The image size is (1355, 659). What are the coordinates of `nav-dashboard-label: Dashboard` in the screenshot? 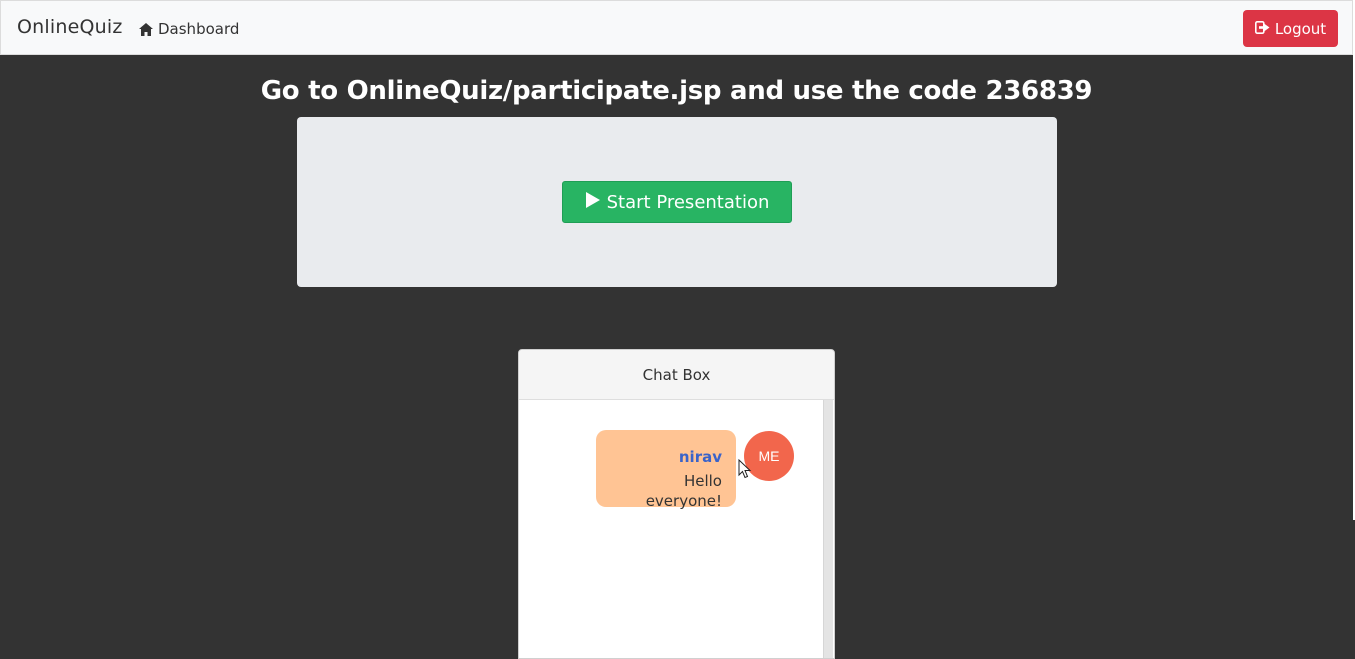 It's located at (199, 29).